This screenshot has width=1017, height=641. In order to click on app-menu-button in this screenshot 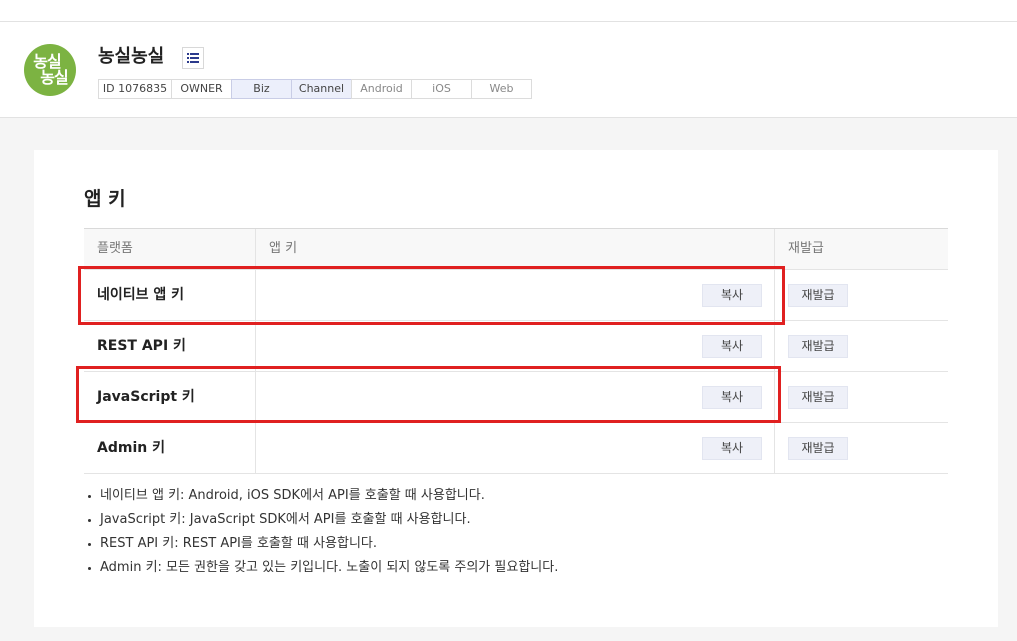, I will do `click(193, 58)`.